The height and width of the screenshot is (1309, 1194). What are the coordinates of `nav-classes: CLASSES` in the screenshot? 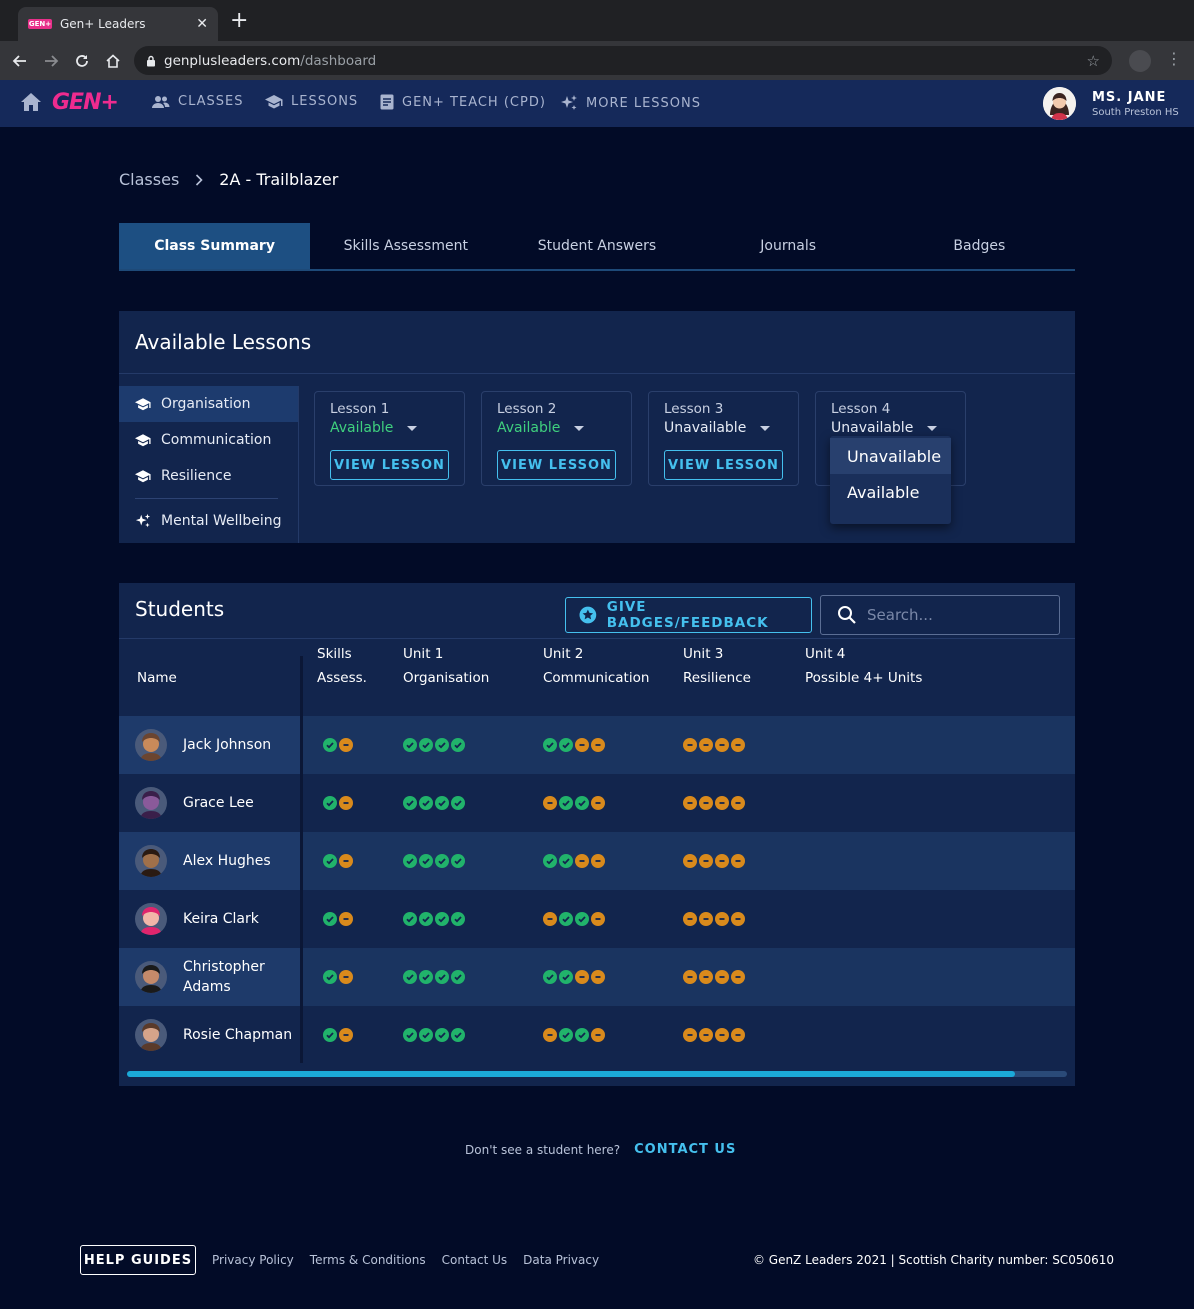 It's located at (197, 101).